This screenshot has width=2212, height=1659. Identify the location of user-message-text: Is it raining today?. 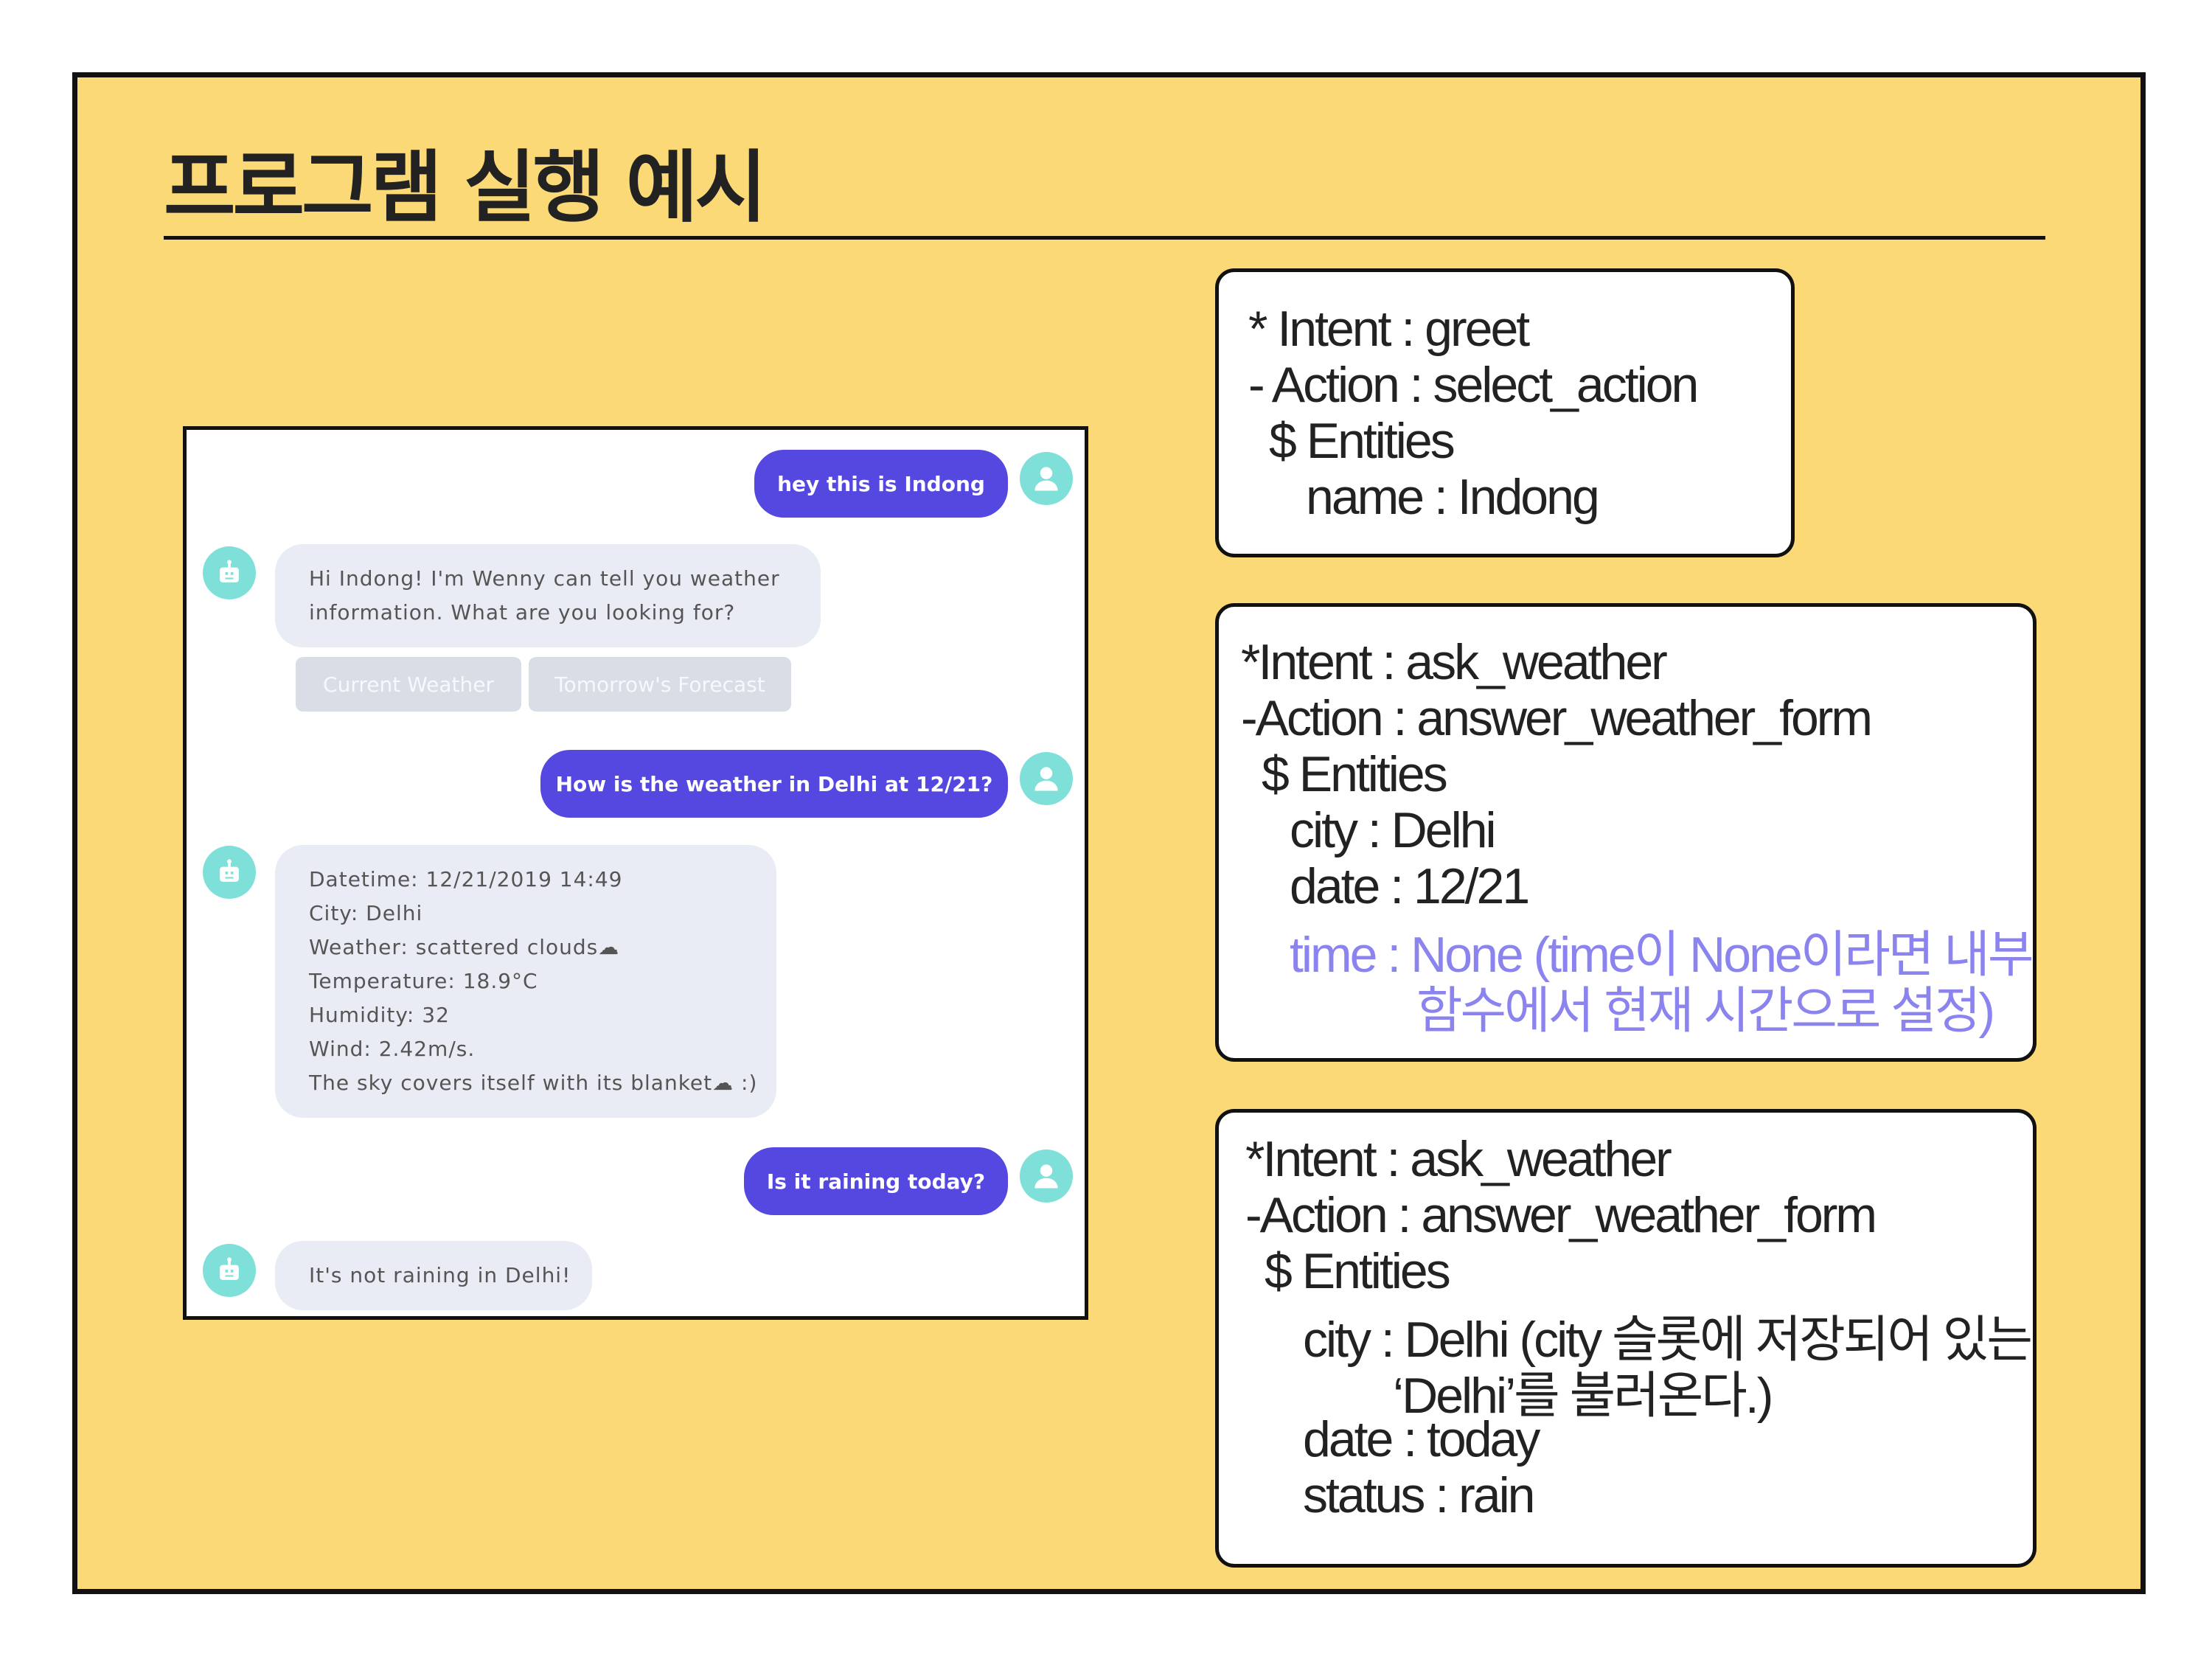
(876, 1181).